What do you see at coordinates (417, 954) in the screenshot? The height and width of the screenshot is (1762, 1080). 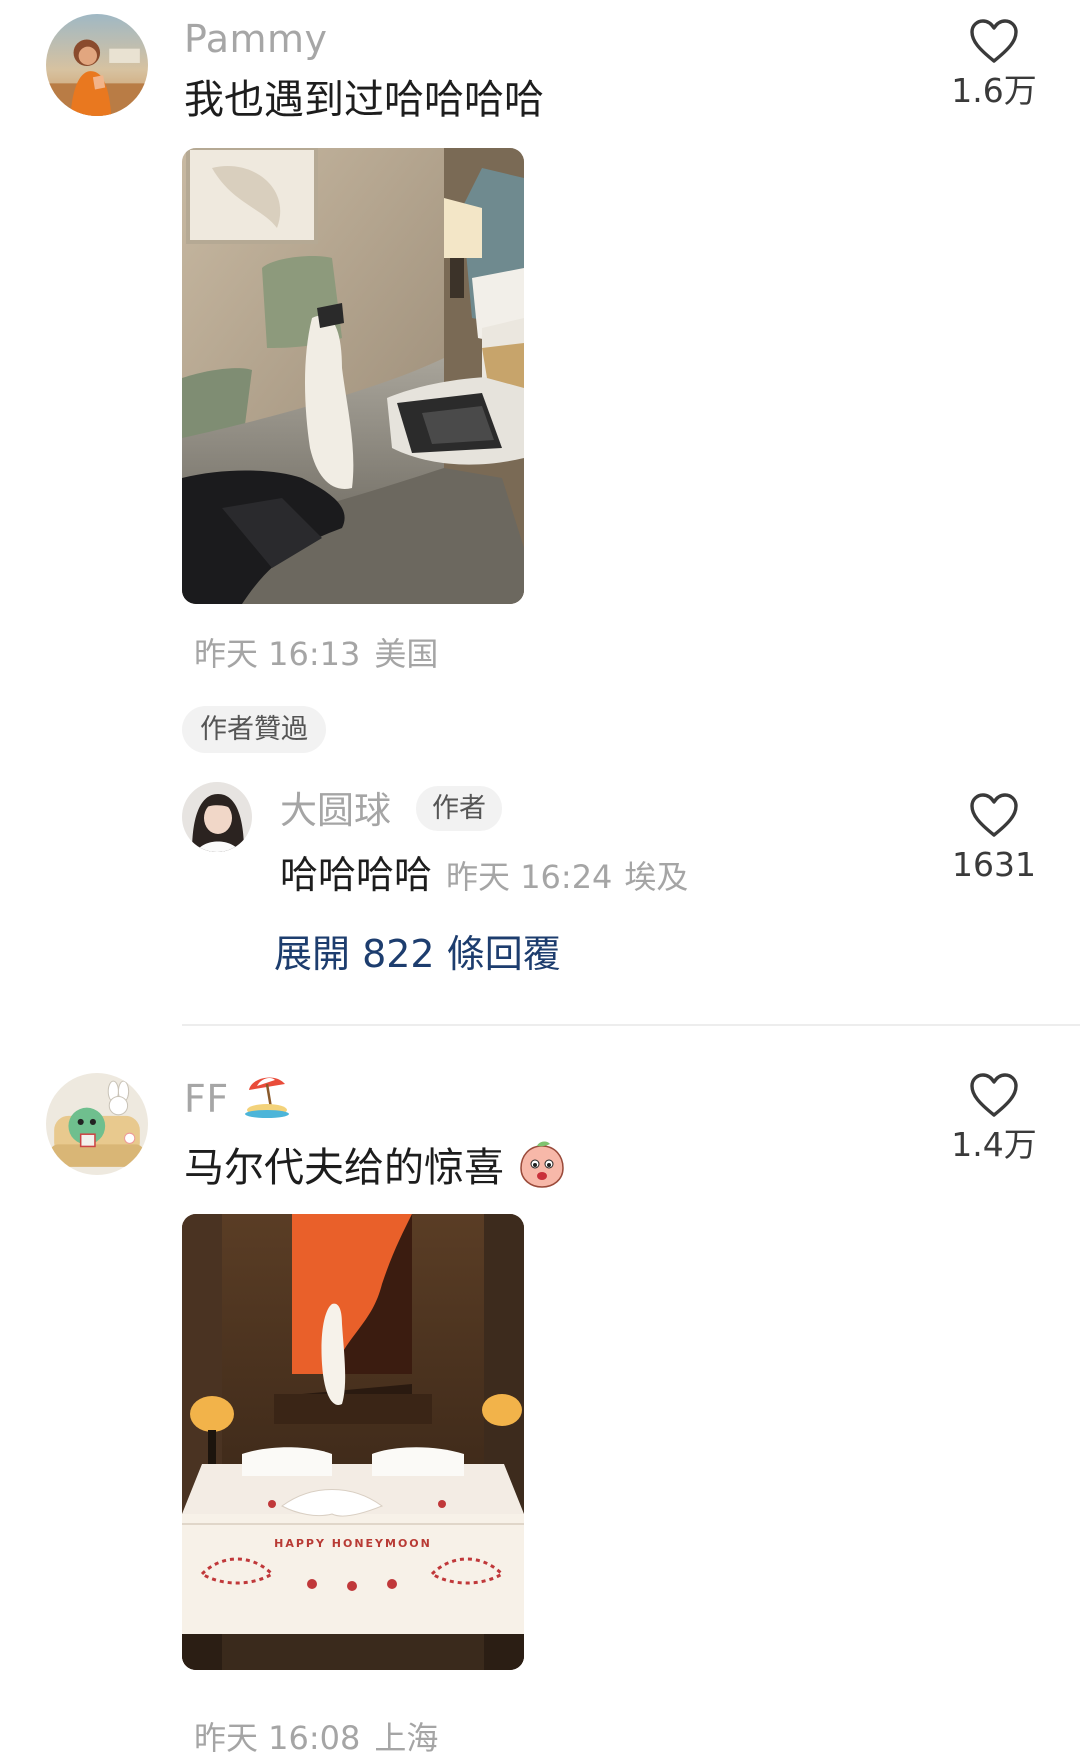 I see `expand-replies-link: 展開 822 條回覆` at bounding box center [417, 954].